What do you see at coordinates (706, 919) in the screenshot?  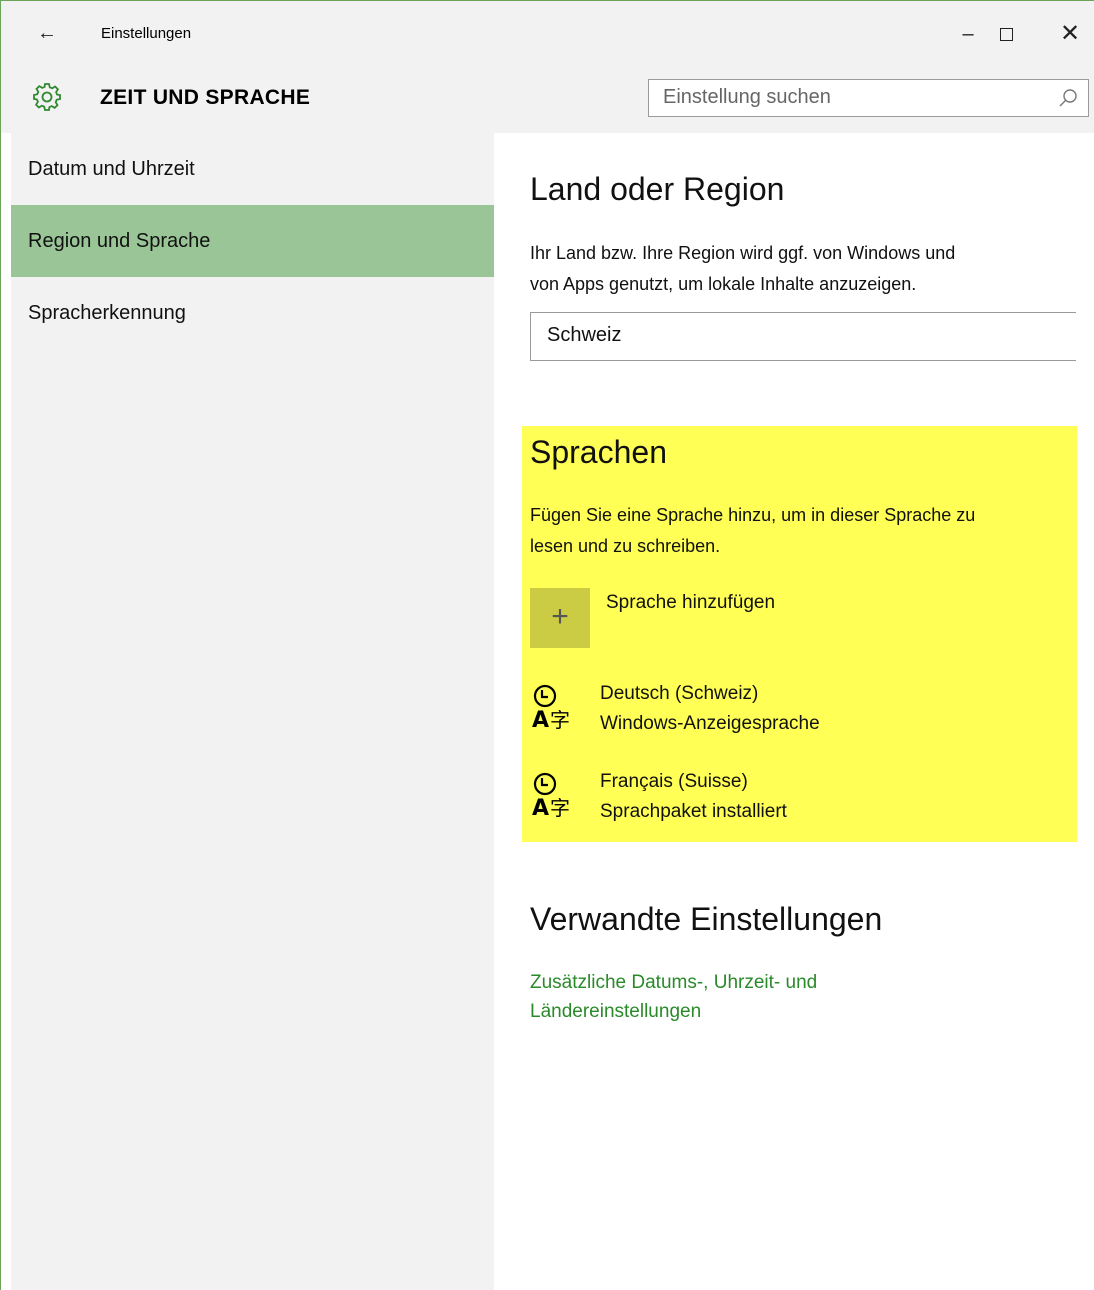 I see `related-settings-heading: Verwandte Einstellungen` at bounding box center [706, 919].